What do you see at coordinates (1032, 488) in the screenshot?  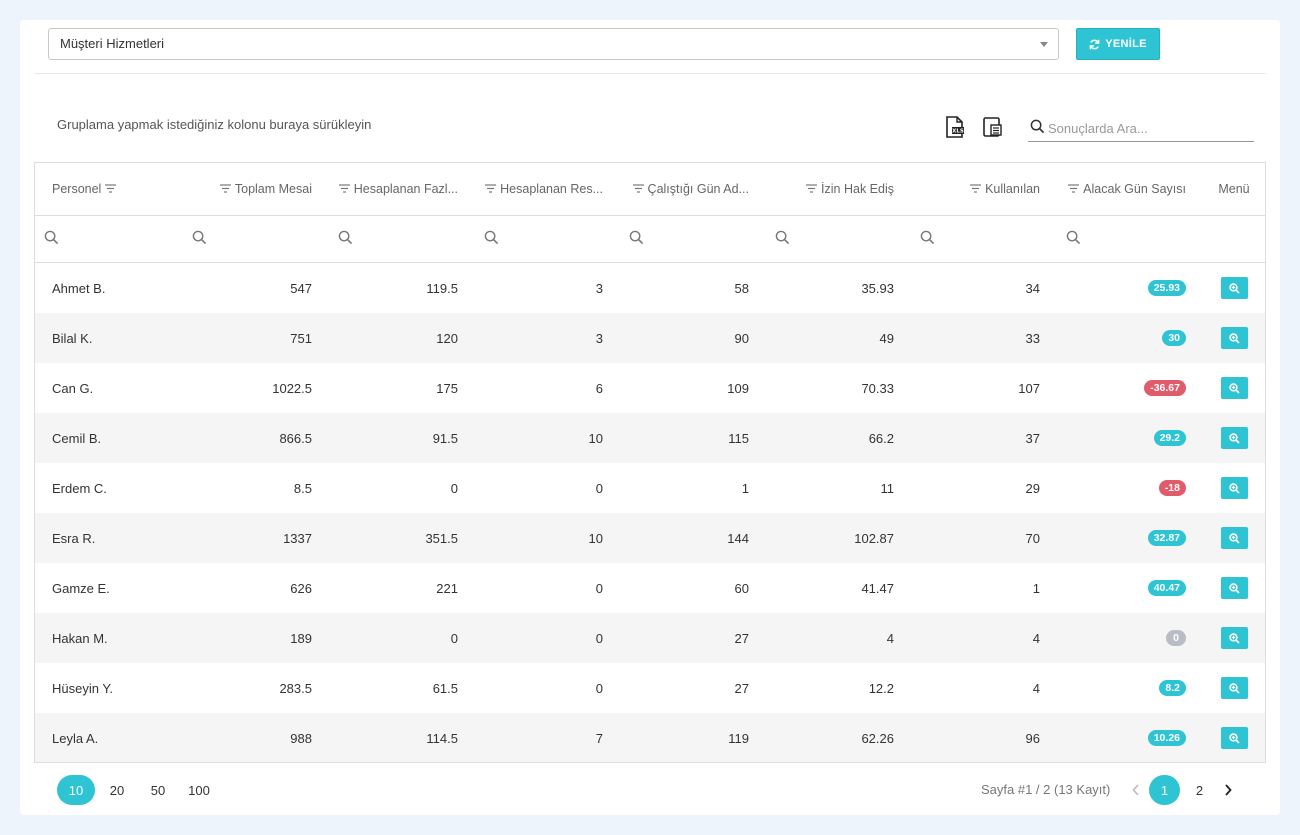 I see `table-cell: 29` at bounding box center [1032, 488].